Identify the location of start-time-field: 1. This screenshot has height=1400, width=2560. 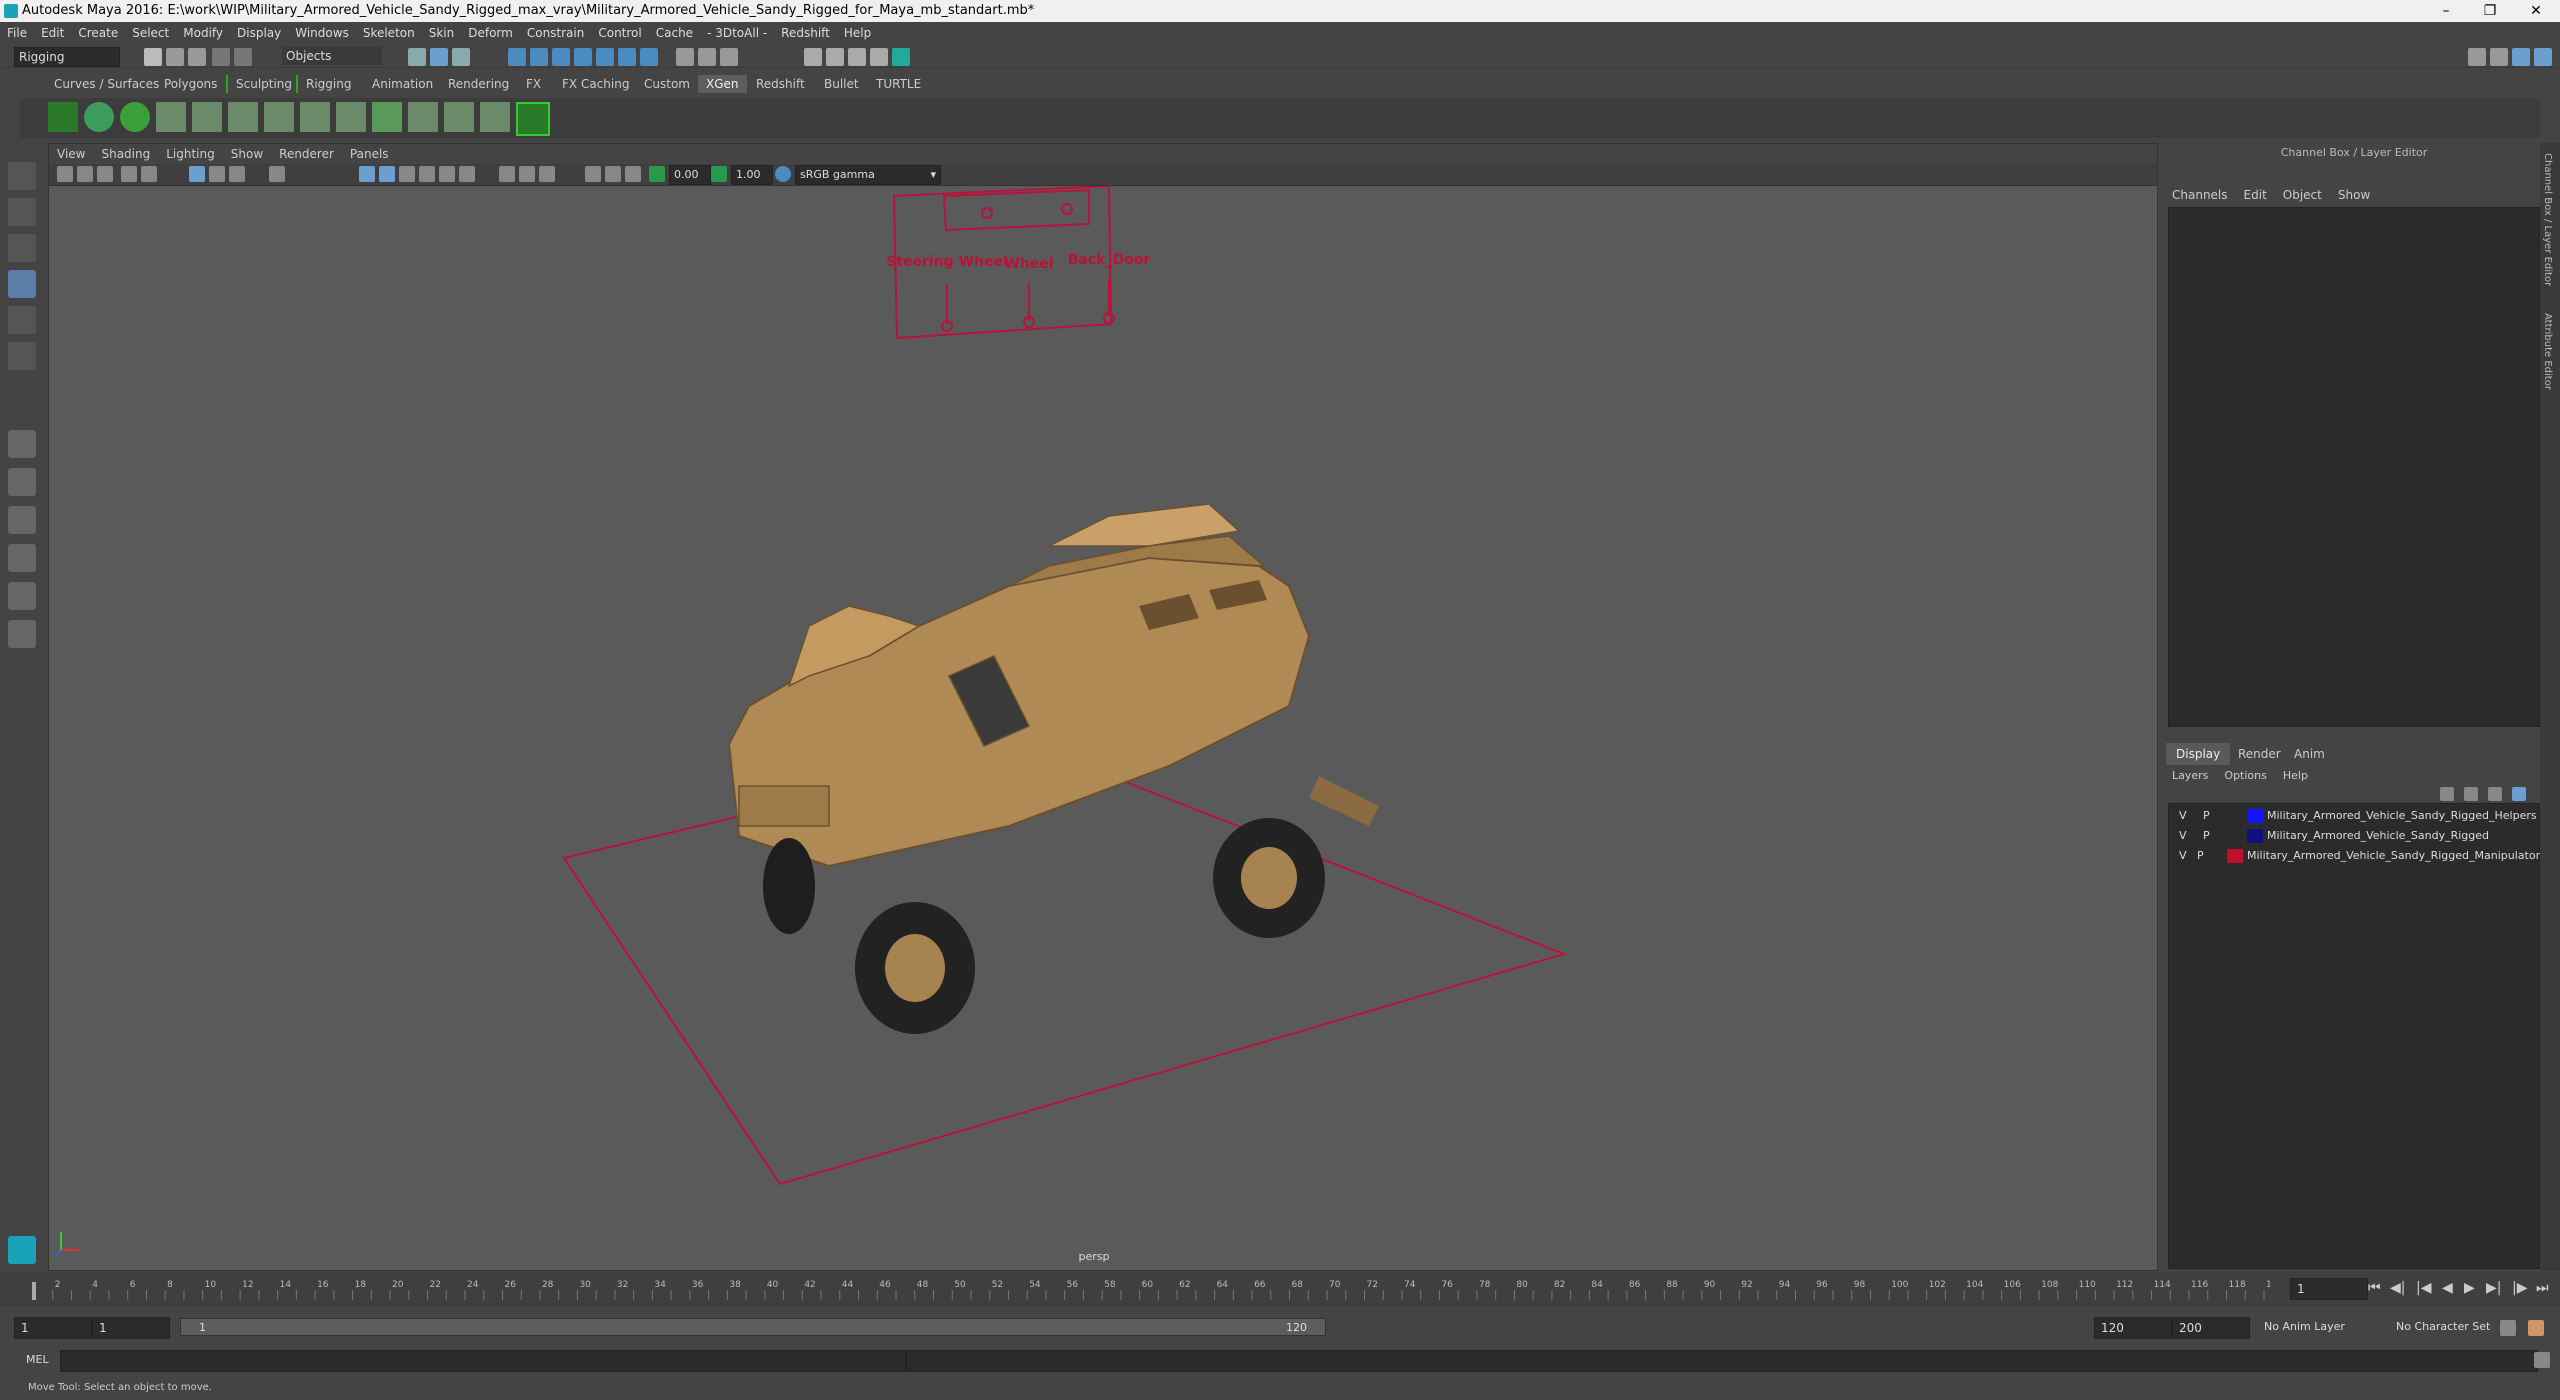
(53, 1328).